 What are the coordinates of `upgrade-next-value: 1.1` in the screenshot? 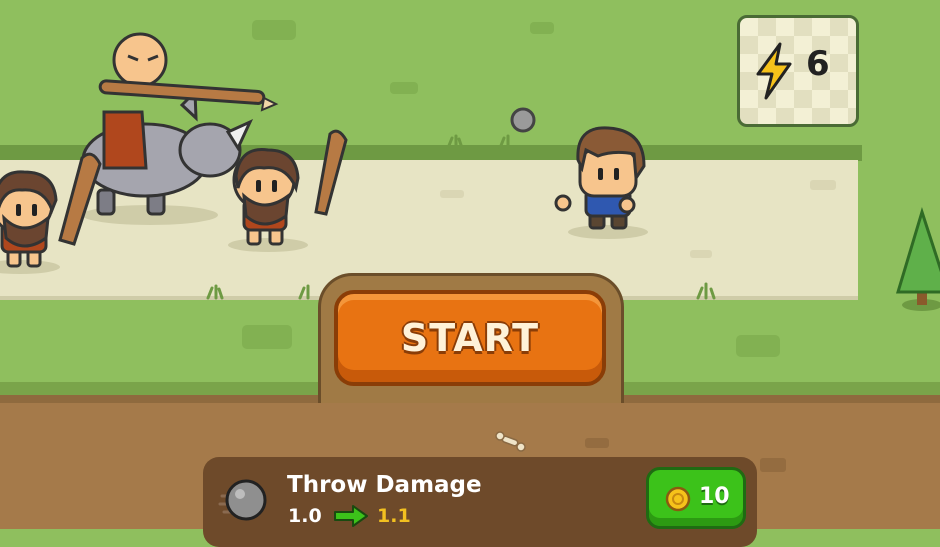 It's located at (394, 516).